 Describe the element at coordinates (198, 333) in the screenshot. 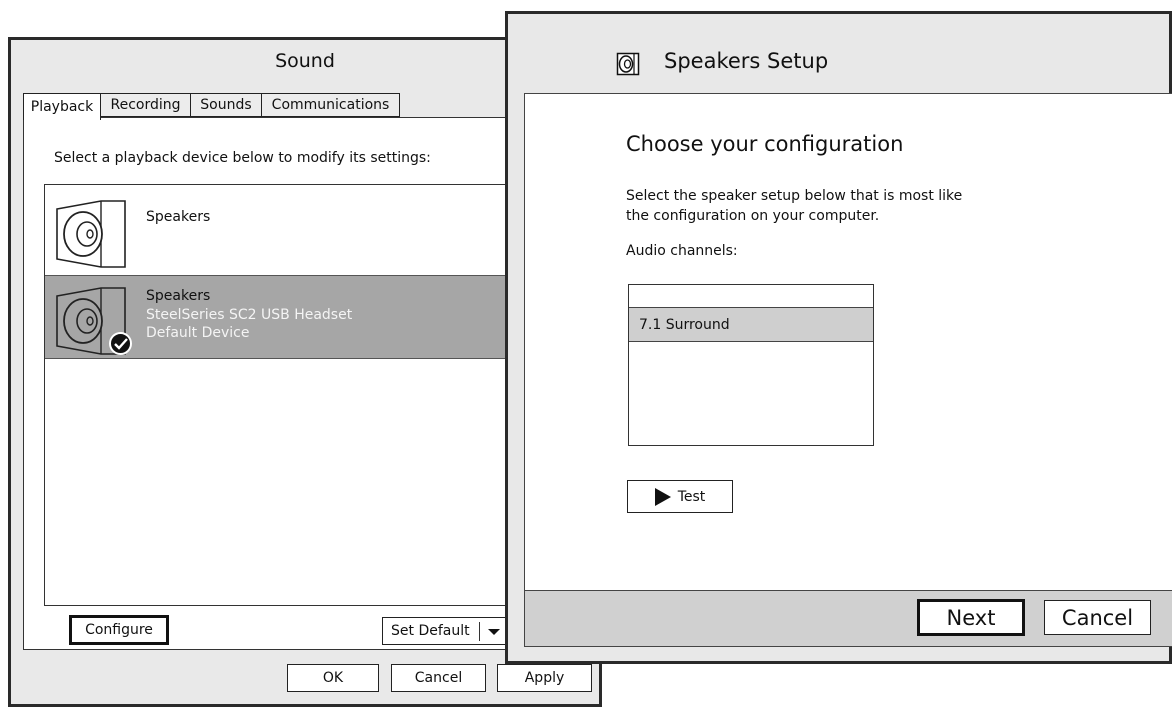

I see `device-status: Default Device` at that location.